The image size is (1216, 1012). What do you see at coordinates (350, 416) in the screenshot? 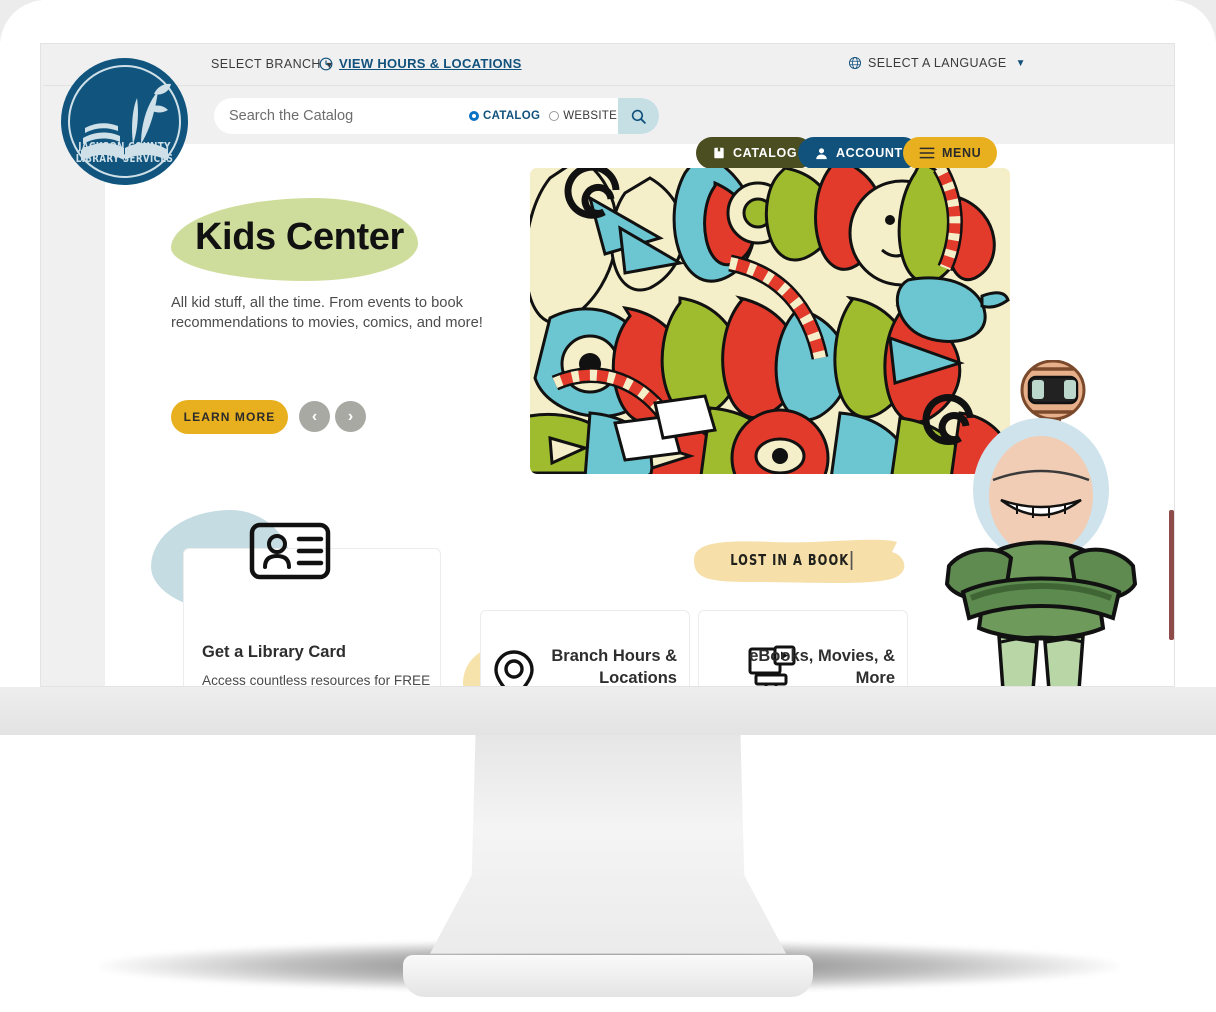
I see `carousel-next-button: ›` at bounding box center [350, 416].